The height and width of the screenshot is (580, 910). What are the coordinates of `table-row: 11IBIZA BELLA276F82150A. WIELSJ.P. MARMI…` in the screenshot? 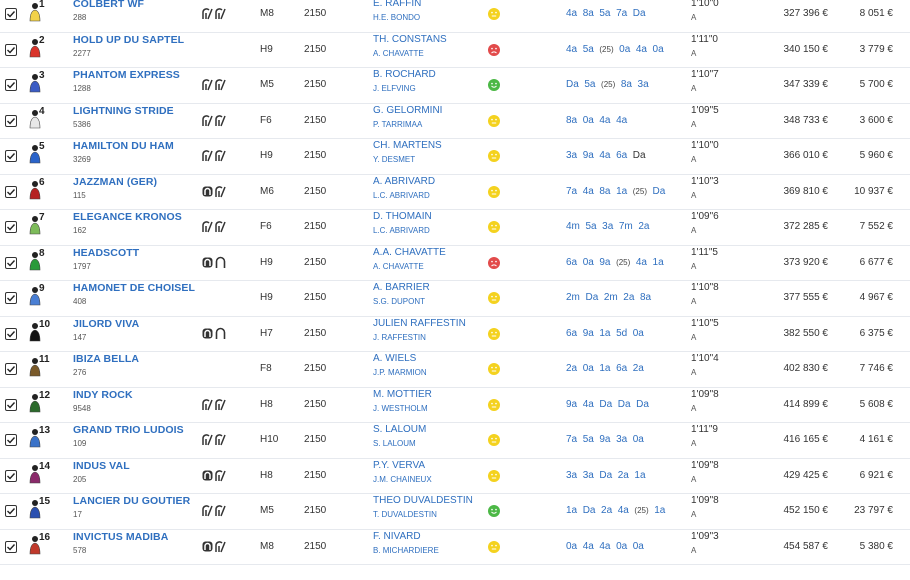 It's located at (455, 370).